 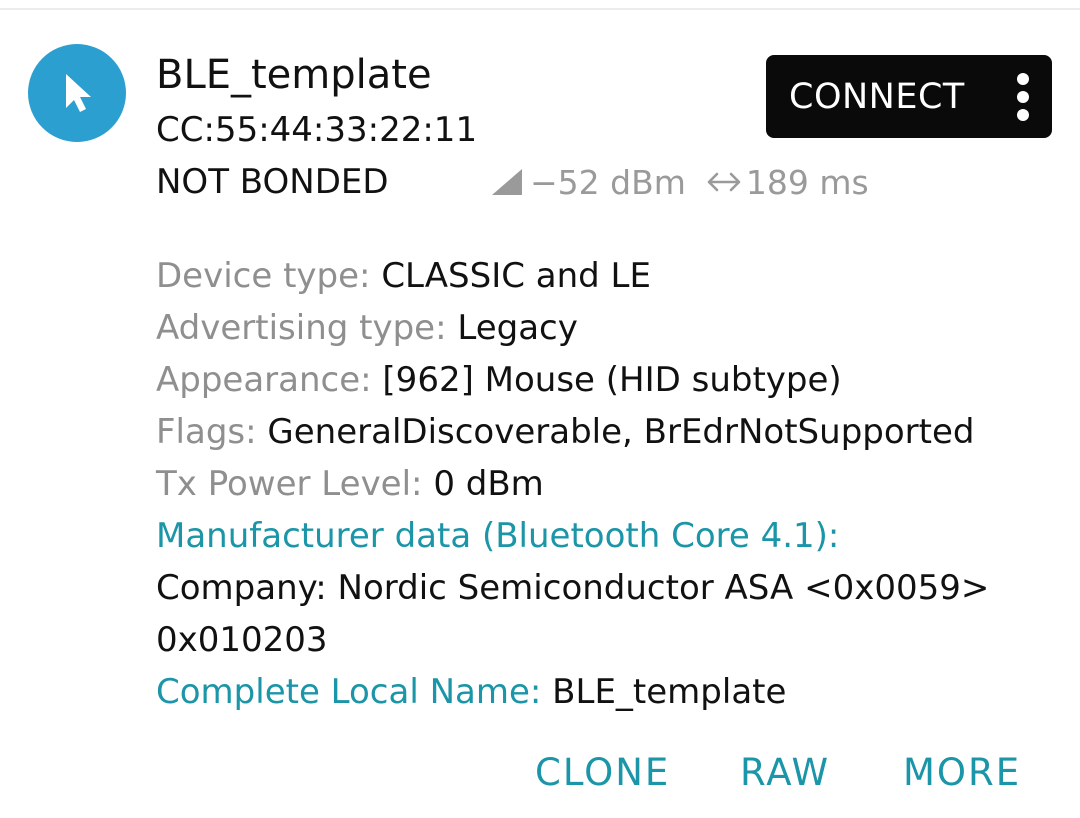 I want to click on advertising-type-value: Legacy, so click(x=517, y=328).